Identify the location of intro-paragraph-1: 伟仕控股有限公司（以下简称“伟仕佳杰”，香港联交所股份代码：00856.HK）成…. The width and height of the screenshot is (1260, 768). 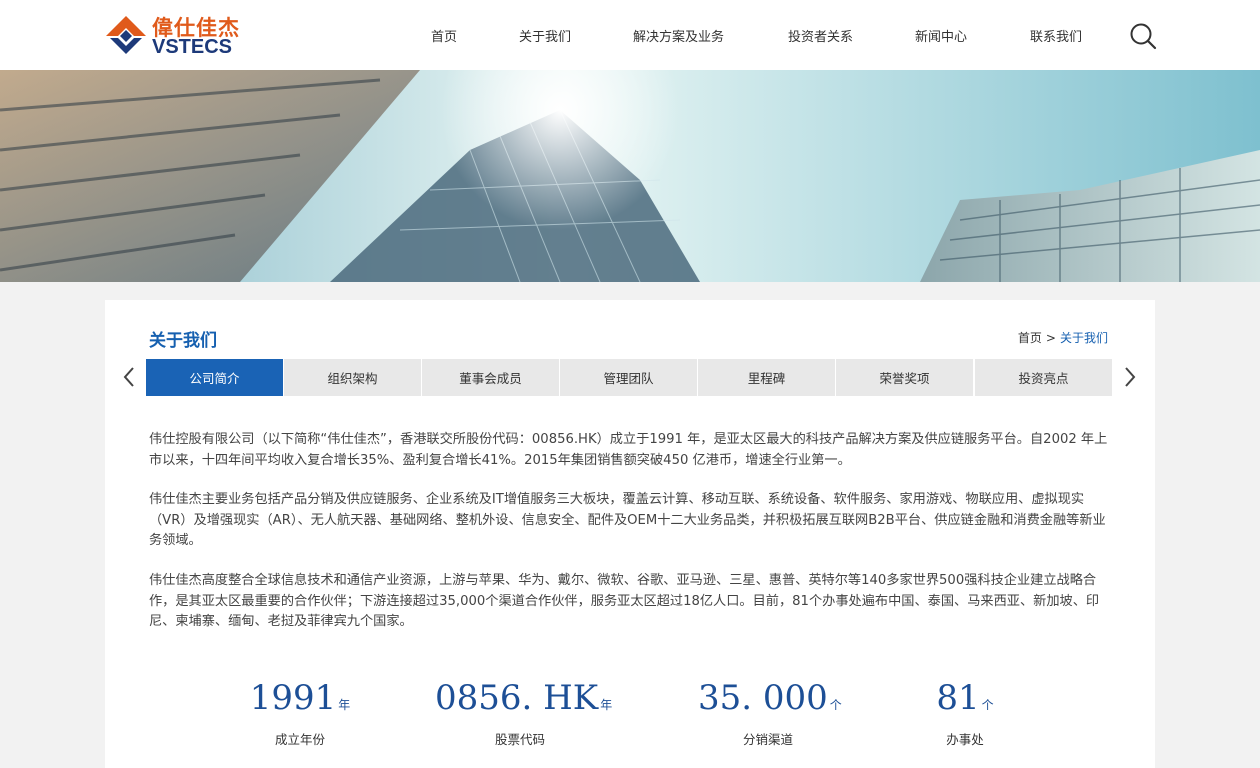
(628, 450).